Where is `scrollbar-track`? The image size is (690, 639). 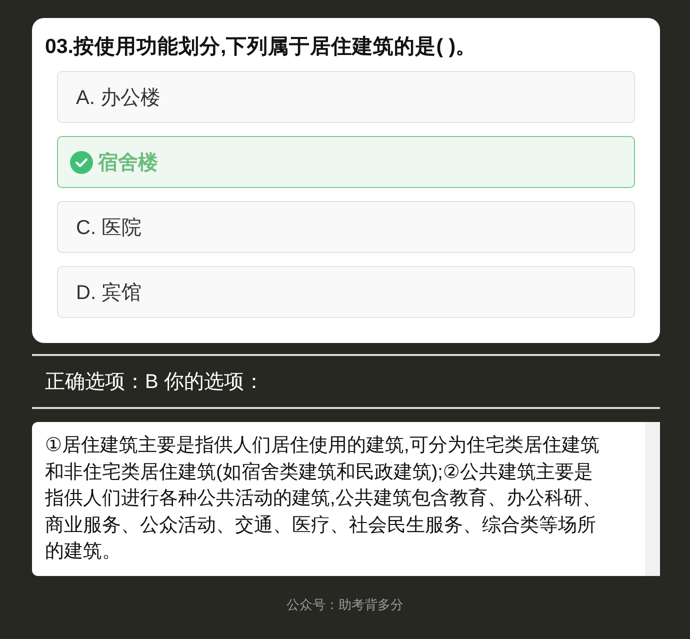 scrollbar-track is located at coordinates (652, 499).